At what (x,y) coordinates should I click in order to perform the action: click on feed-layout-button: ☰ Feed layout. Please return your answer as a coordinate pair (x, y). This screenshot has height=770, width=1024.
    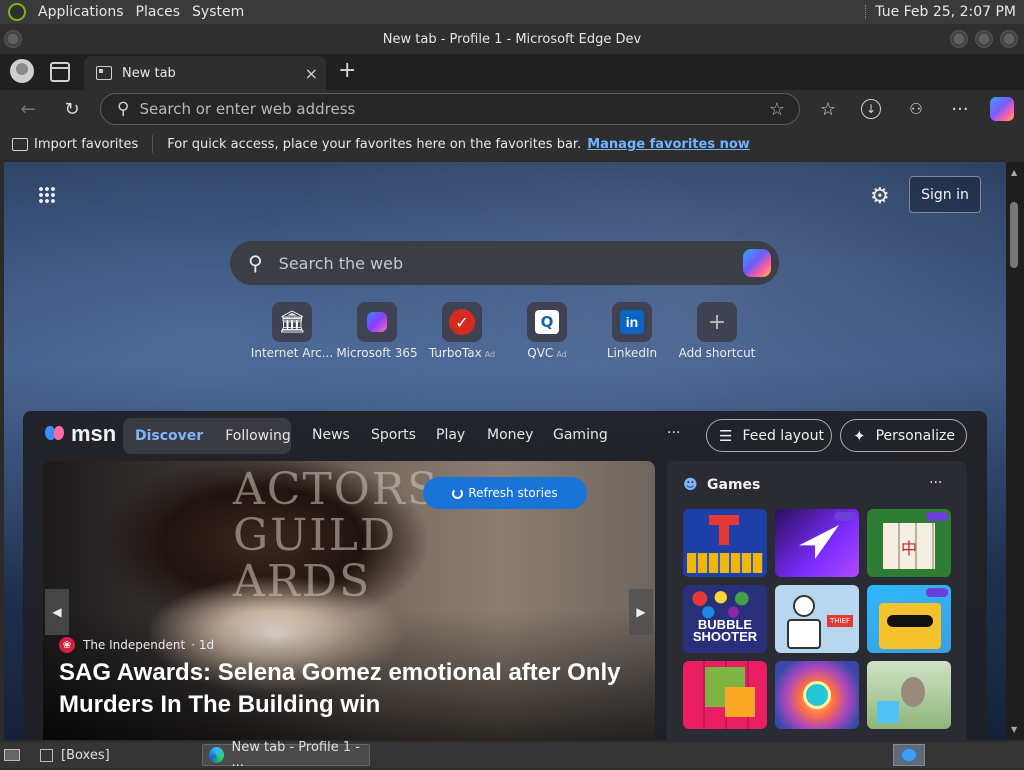
    Looking at the image, I should click on (769, 435).